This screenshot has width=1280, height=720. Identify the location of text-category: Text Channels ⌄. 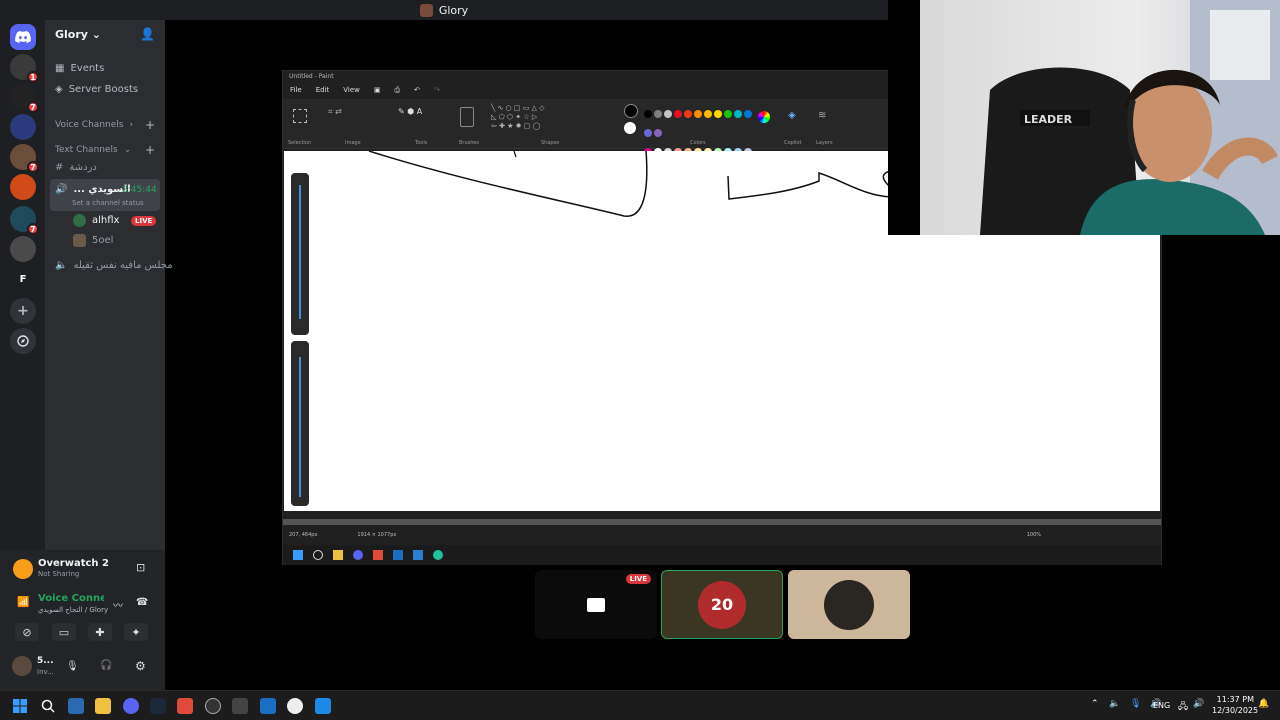
(93, 150).